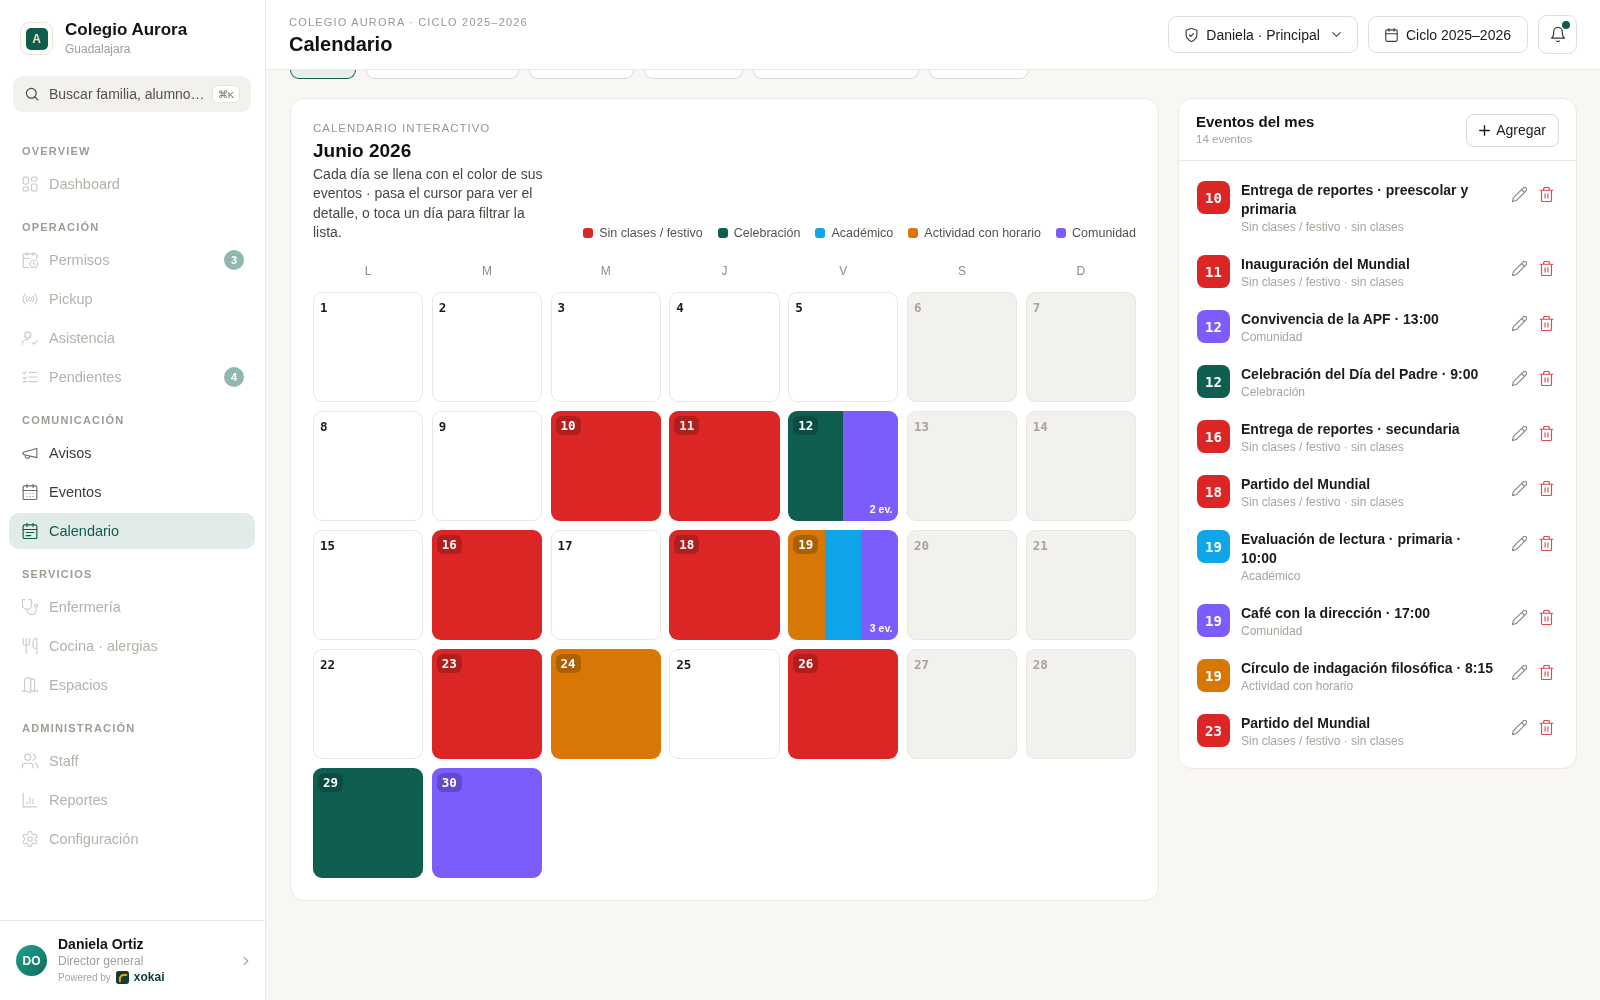  What do you see at coordinates (843, 585) in the screenshot?
I see `calendar-day: 19 3 ev.` at bounding box center [843, 585].